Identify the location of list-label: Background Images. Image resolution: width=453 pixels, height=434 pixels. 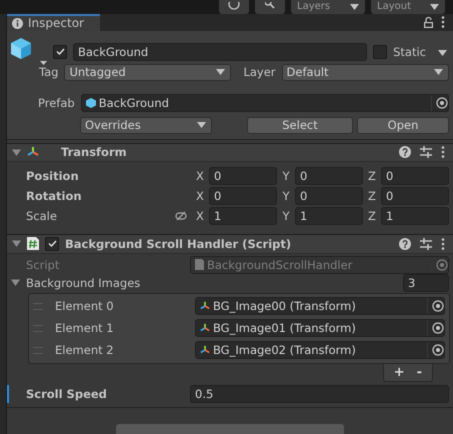
(83, 283).